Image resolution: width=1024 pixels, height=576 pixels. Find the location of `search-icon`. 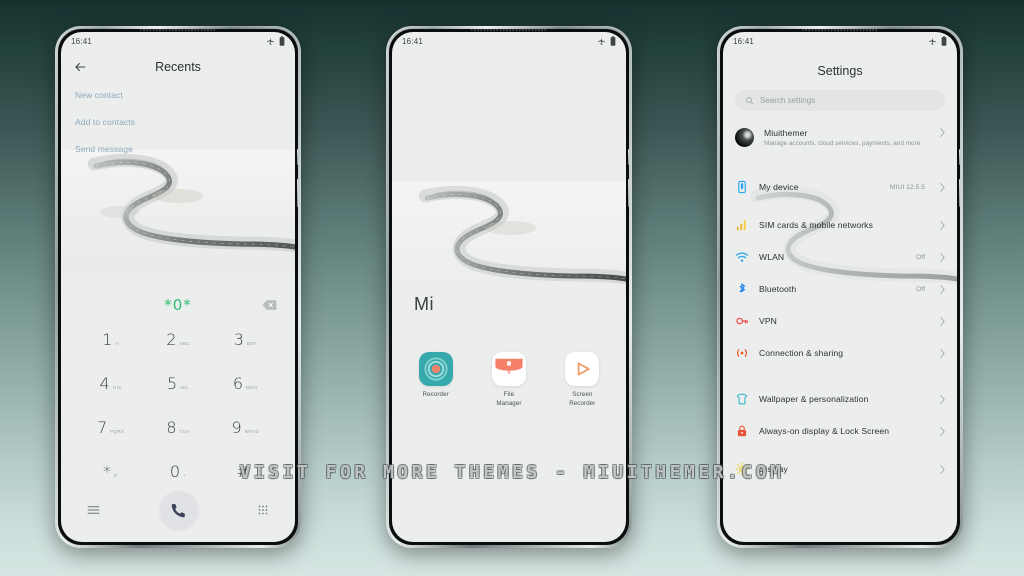

search-icon is located at coordinates (750, 101).